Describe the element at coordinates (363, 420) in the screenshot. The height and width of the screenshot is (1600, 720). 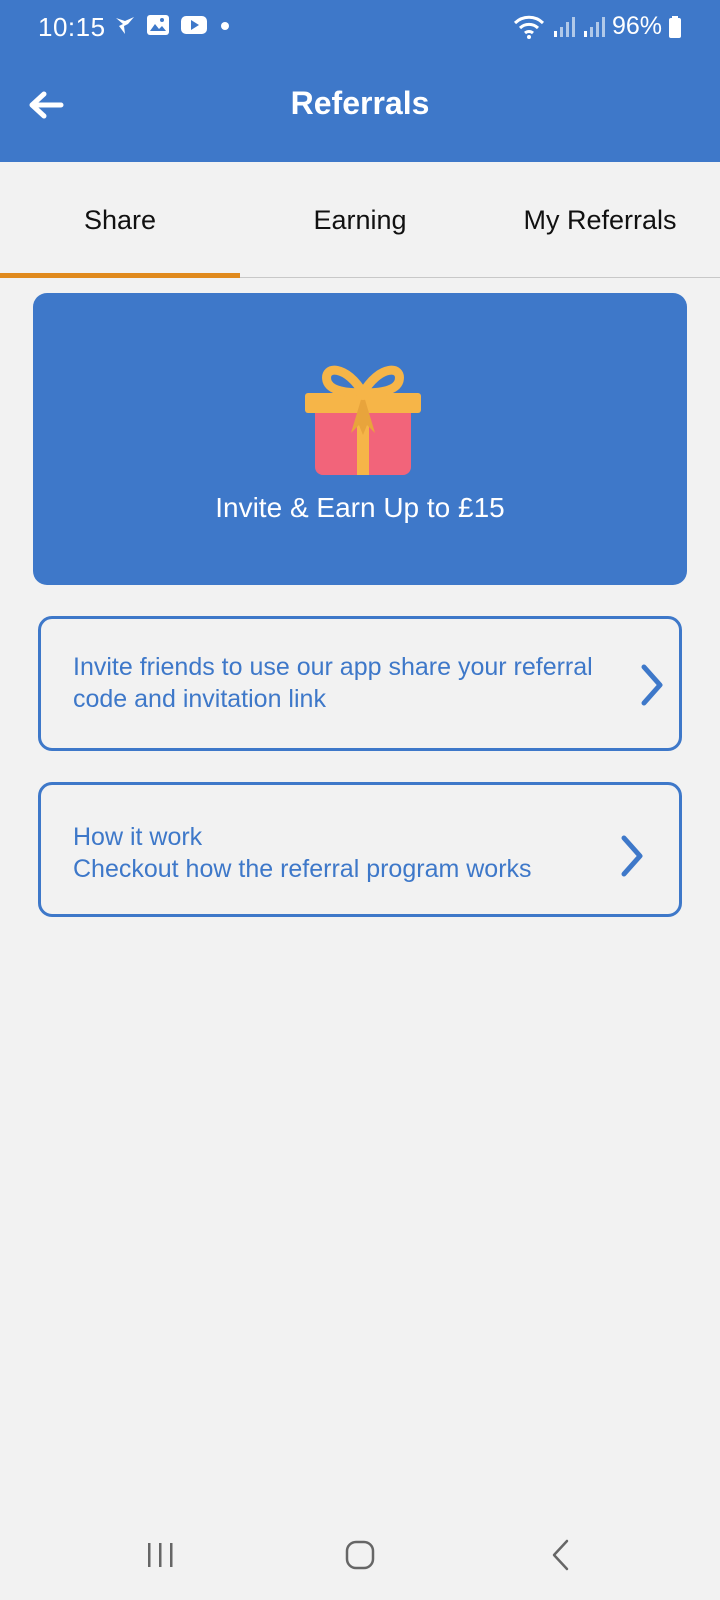
I see `gift-icon` at that location.